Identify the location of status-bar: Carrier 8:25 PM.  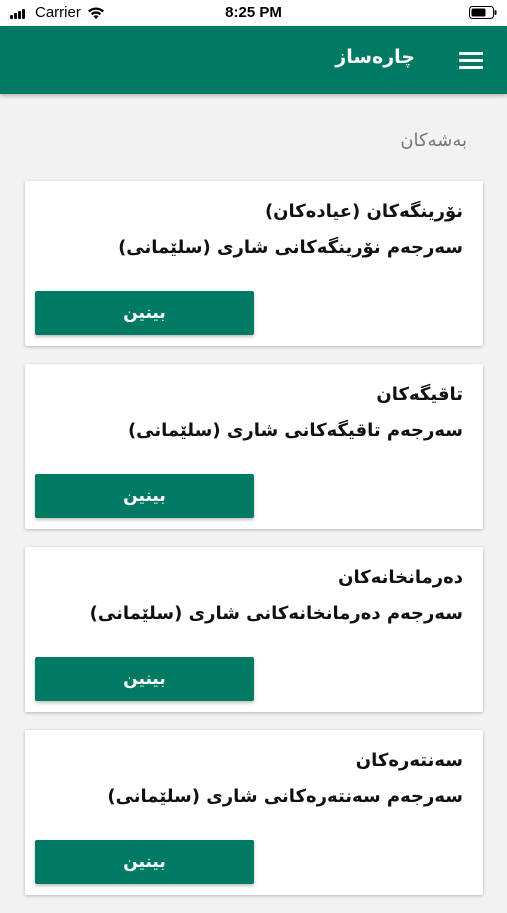
(253, 13).